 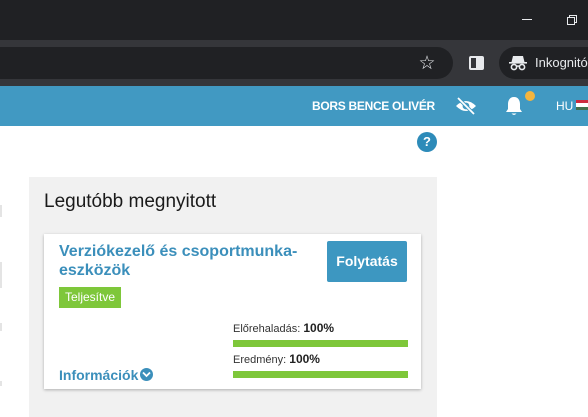 I want to click on result-label: Eredmény:, so click(x=260, y=360).